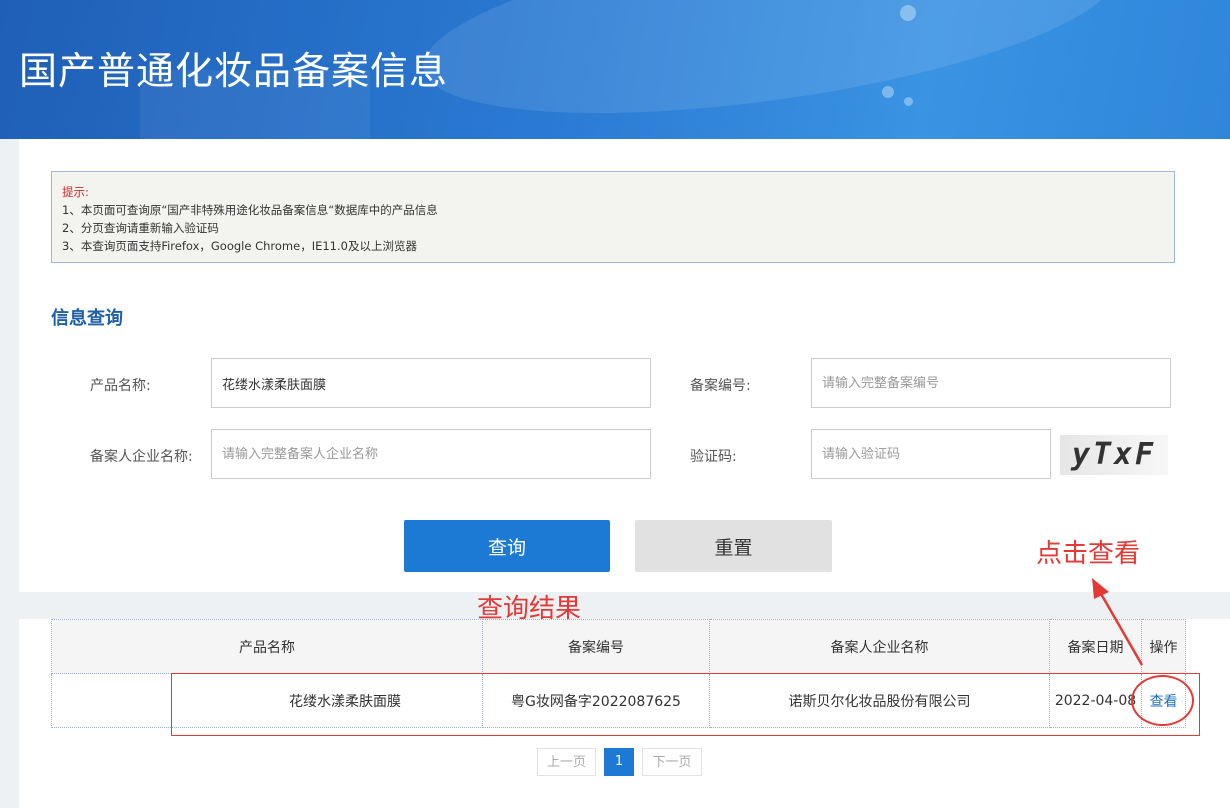 Image resolution: width=1230 pixels, height=808 pixels. I want to click on captcha-input, so click(931, 454).